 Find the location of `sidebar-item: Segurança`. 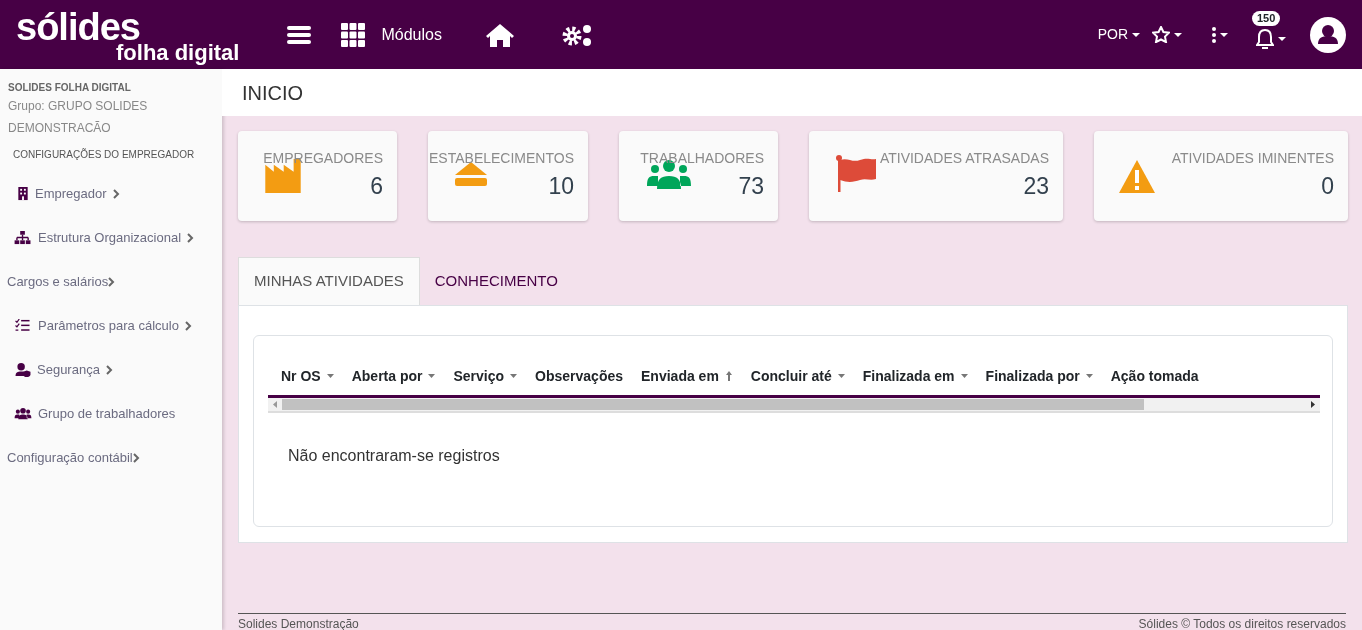

sidebar-item: Segurança is located at coordinates (111, 370).